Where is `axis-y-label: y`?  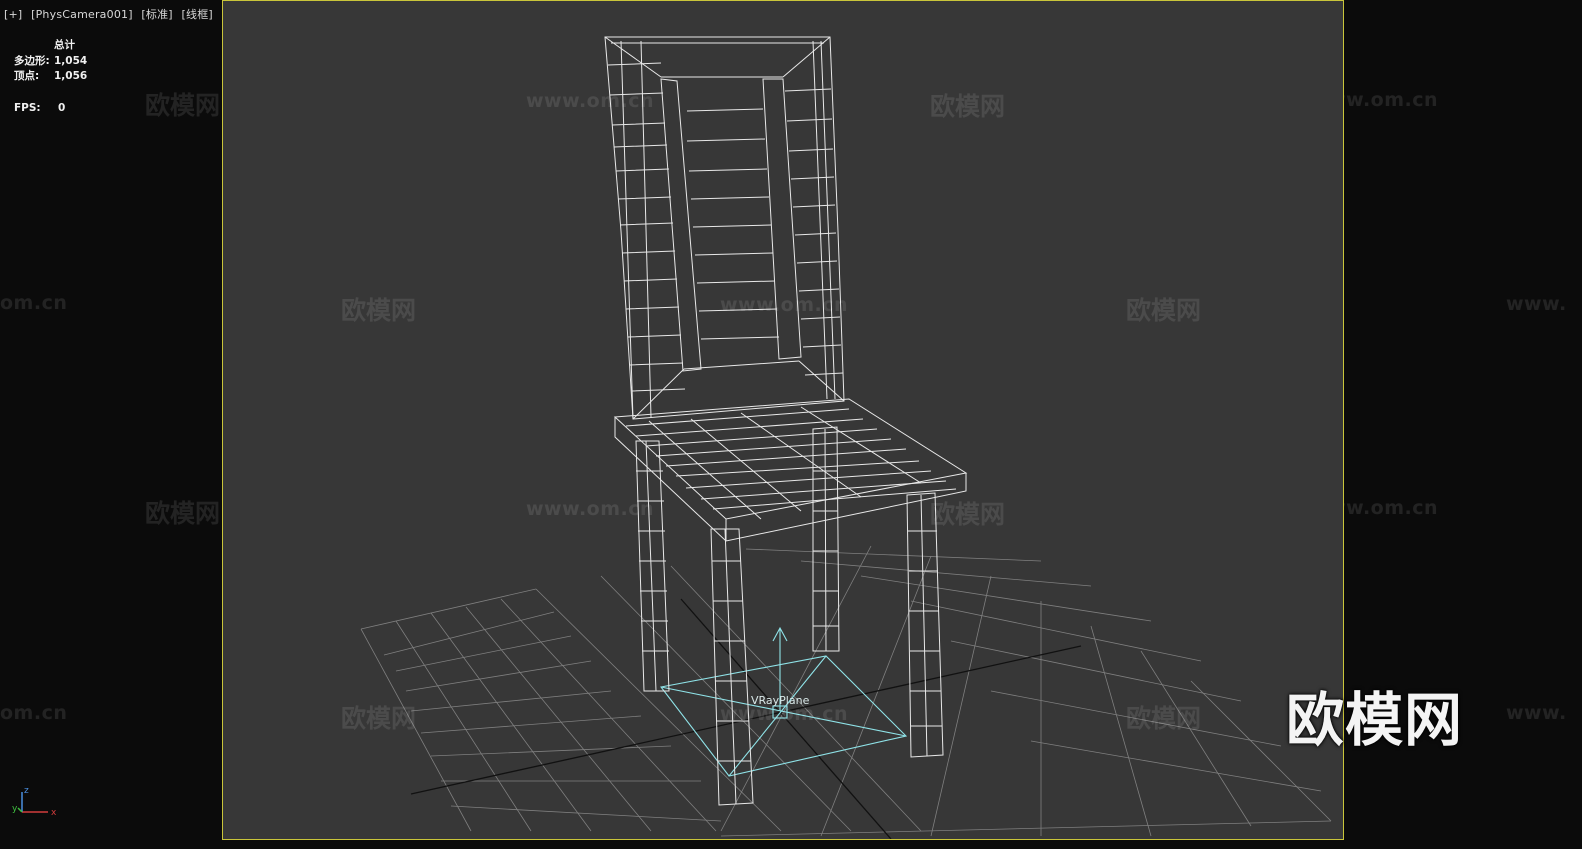
axis-y-label: y is located at coordinates (15, 809).